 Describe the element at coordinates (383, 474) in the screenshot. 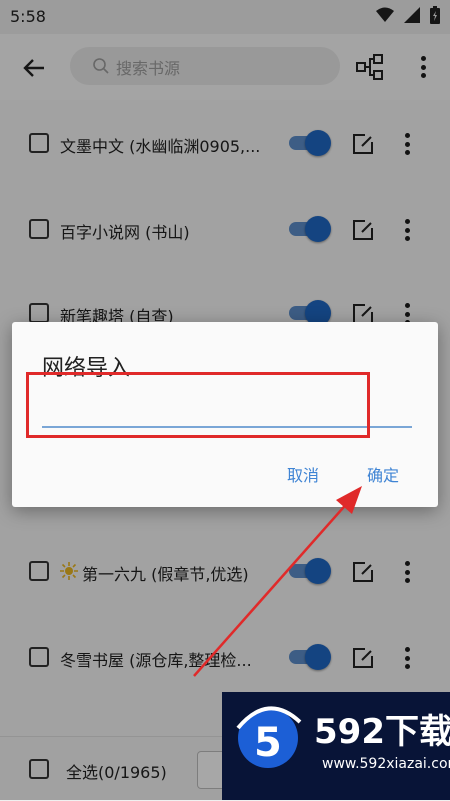

I see `confirm-button: 确定` at that location.